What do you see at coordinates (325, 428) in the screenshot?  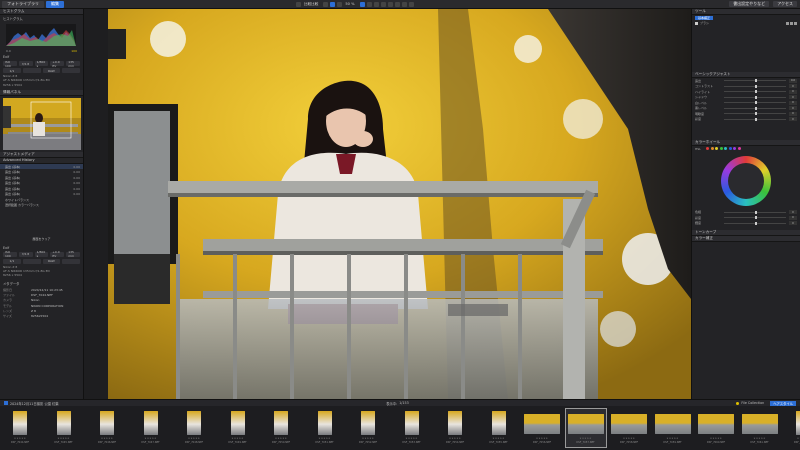 I see `filmstrip-thumbnail: ★★★★★ DSF_7051.NEF` at bounding box center [325, 428].